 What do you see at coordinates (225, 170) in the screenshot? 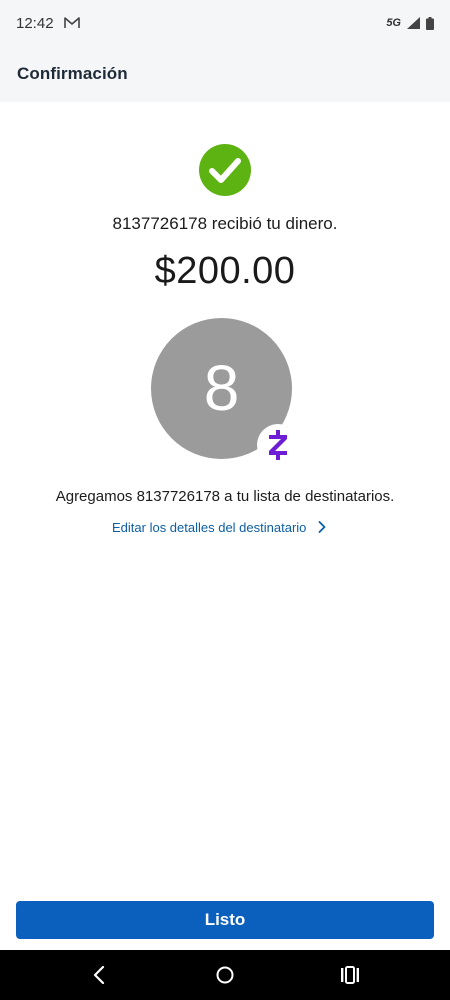
I see `check-circle-icon` at bounding box center [225, 170].